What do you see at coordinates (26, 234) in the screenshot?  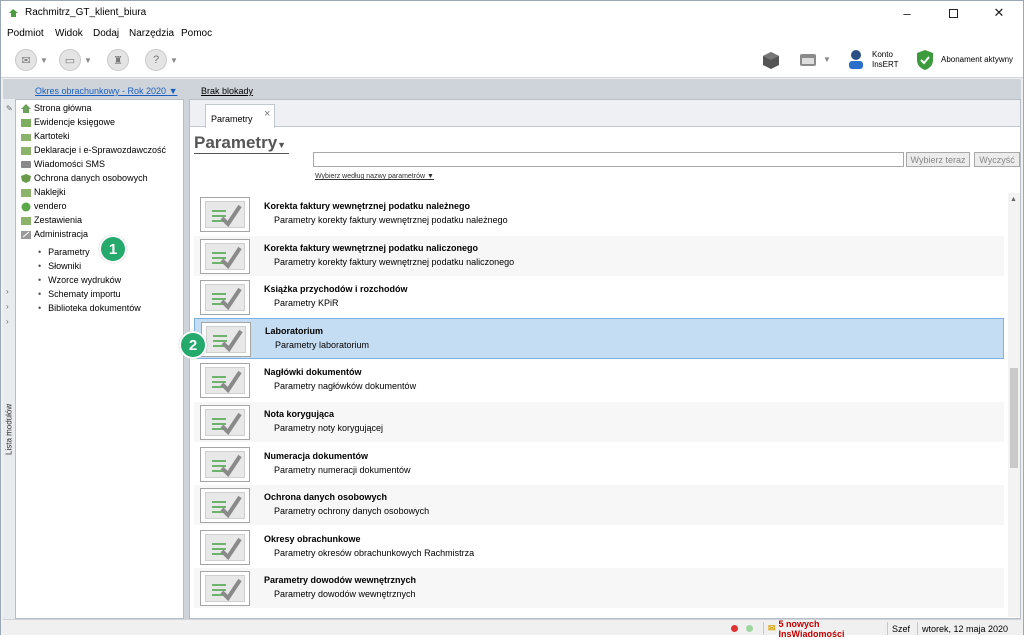 I see `admin-icon` at bounding box center [26, 234].